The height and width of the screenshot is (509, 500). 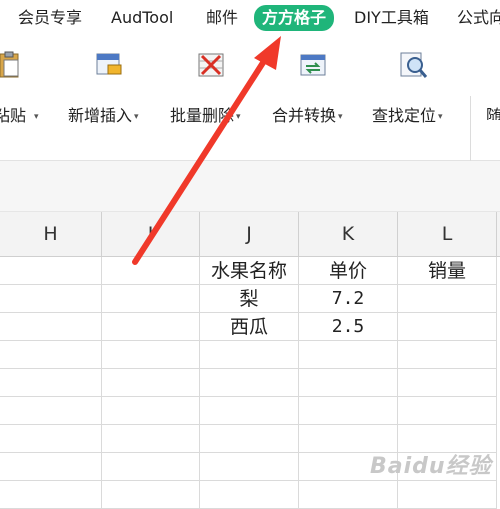 I want to click on paste-caret: ▾, so click(x=36, y=116).